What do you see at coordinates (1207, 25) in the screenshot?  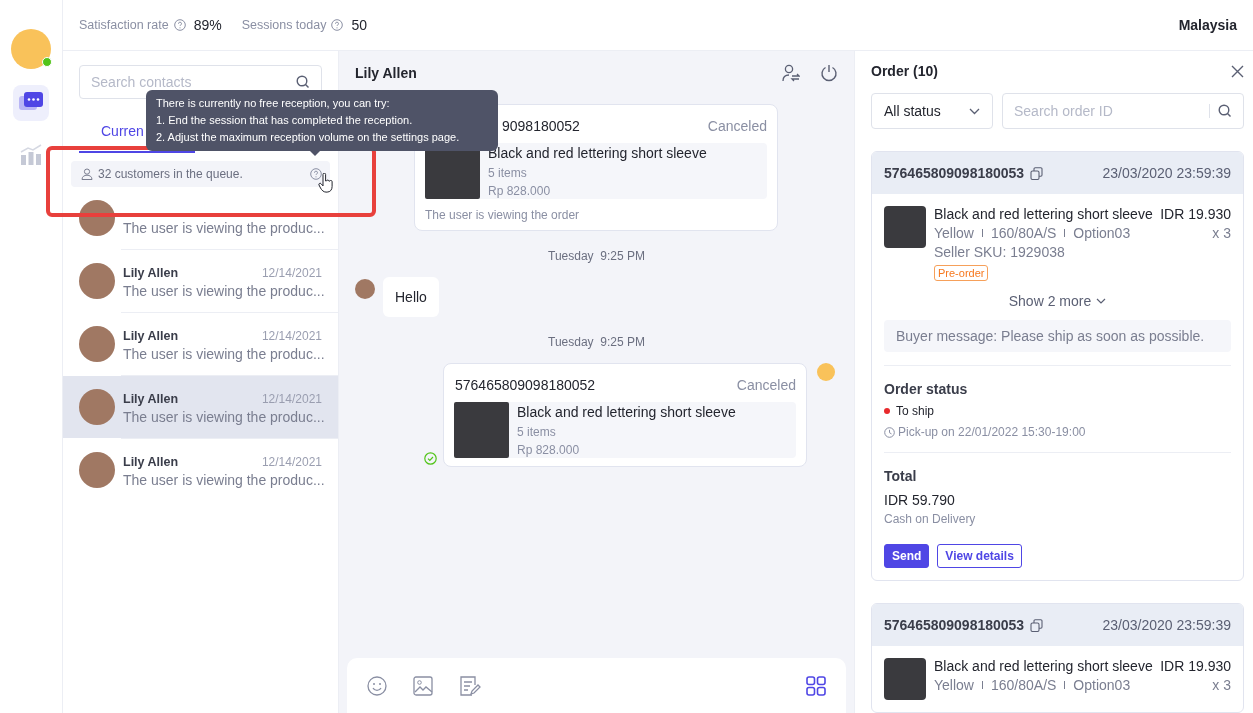 I see `region-label: Malaysia` at bounding box center [1207, 25].